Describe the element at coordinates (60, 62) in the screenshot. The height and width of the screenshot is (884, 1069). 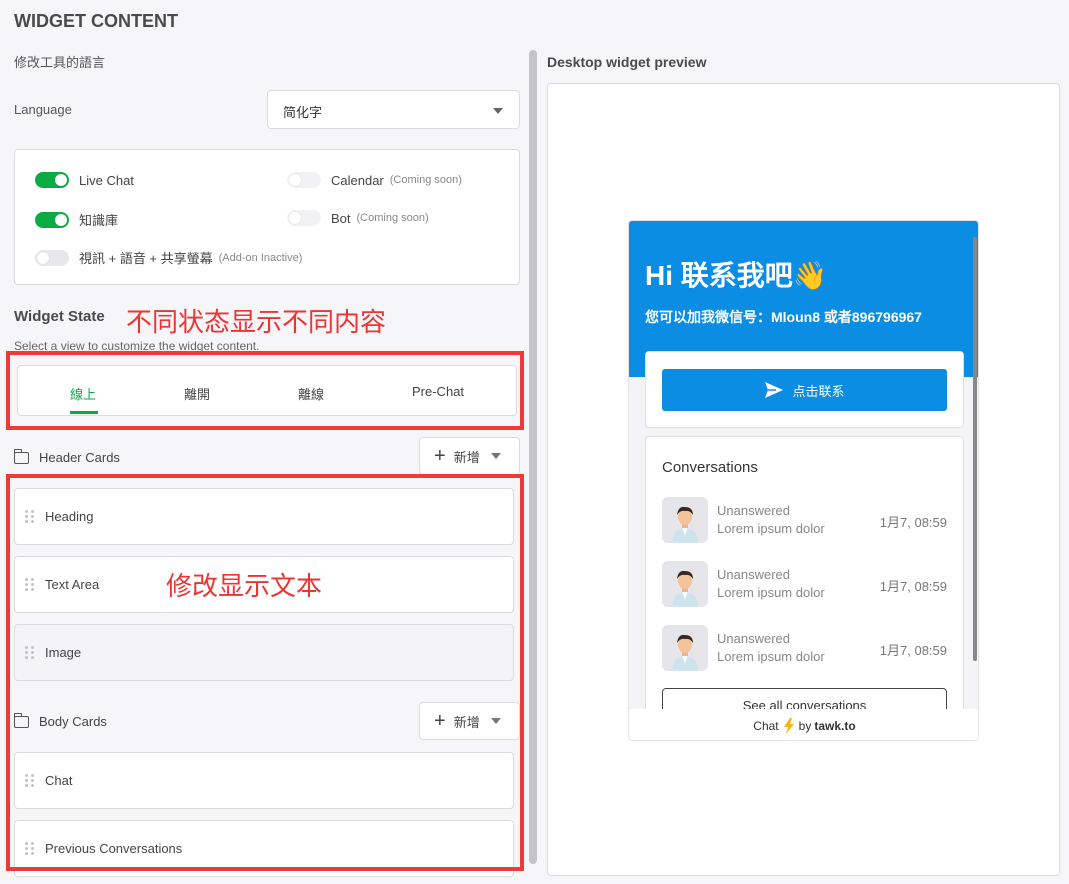
I see `language-section-title: 修改工具的語言` at that location.